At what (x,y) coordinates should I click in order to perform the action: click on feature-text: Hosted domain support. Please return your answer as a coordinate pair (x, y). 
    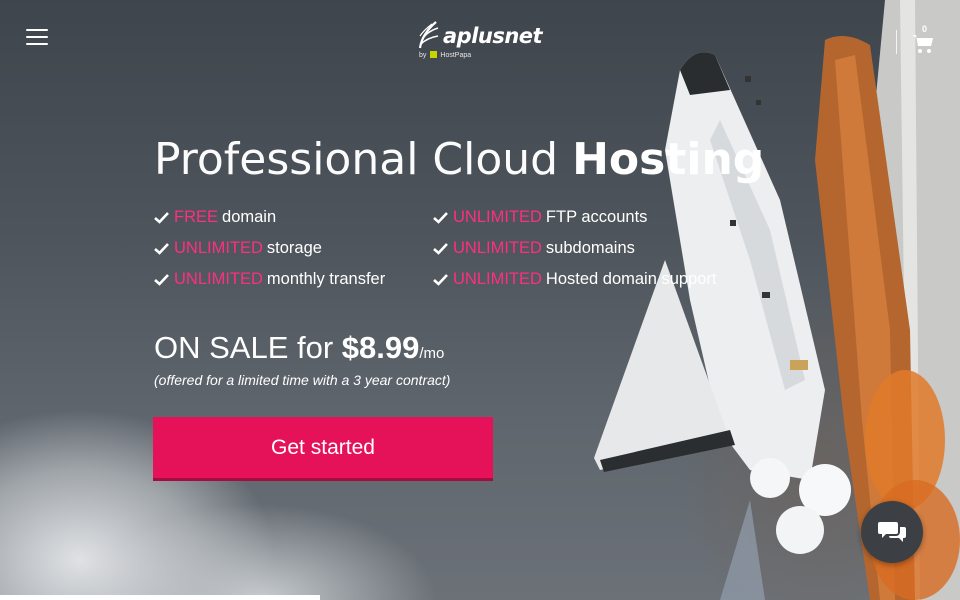
    Looking at the image, I should click on (631, 279).